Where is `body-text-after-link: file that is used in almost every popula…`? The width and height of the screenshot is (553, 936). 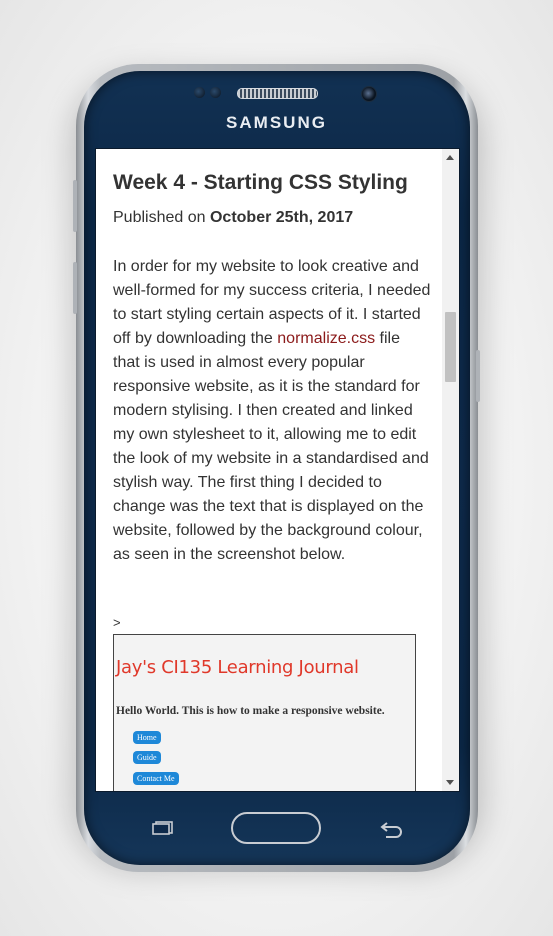 body-text-after-link: file that is used in almost every popula… is located at coordinates (271, 446).